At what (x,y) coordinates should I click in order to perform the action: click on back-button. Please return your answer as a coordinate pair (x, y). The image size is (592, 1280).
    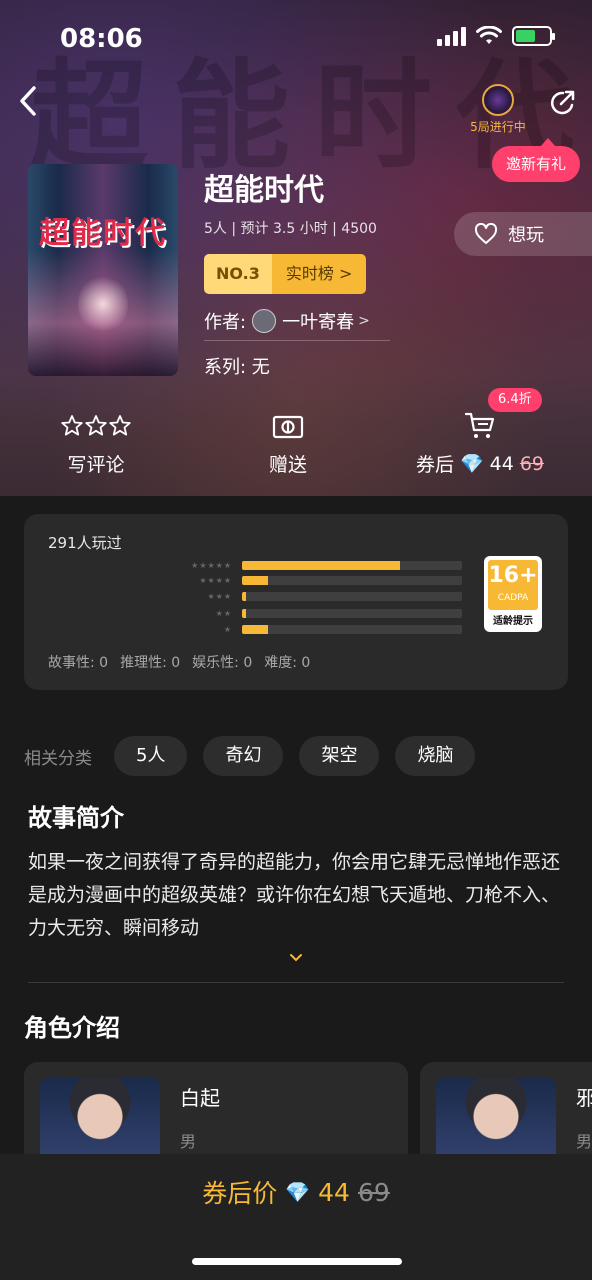
    Looking at the image, I should click on (29, 101).